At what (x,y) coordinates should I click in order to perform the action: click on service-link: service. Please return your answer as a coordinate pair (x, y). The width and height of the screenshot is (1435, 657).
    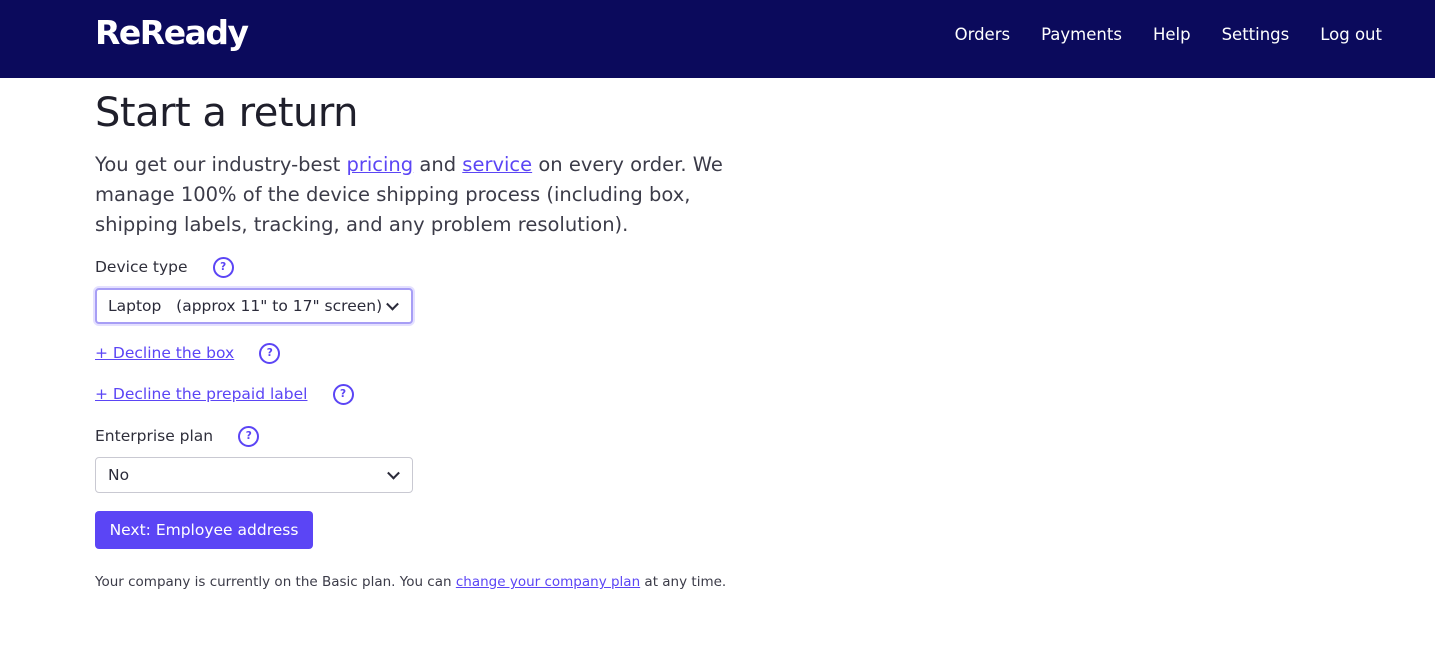
    Looking at the image, I should click on (497, 164).